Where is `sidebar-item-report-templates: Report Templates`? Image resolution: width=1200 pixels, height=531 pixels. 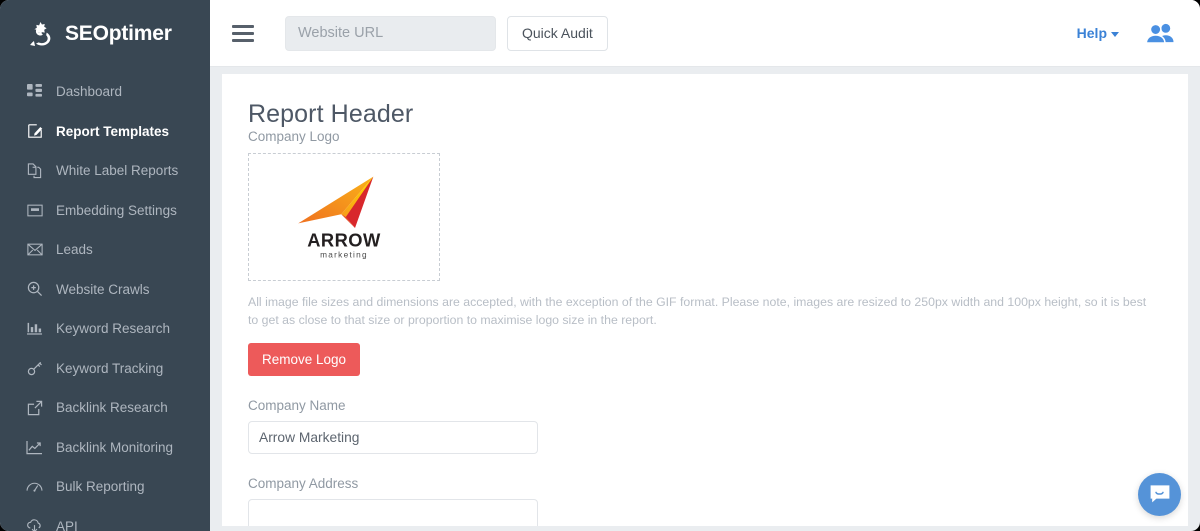 sidebar-item-report-templates: Report Templates is located at coordinates (105, 132).